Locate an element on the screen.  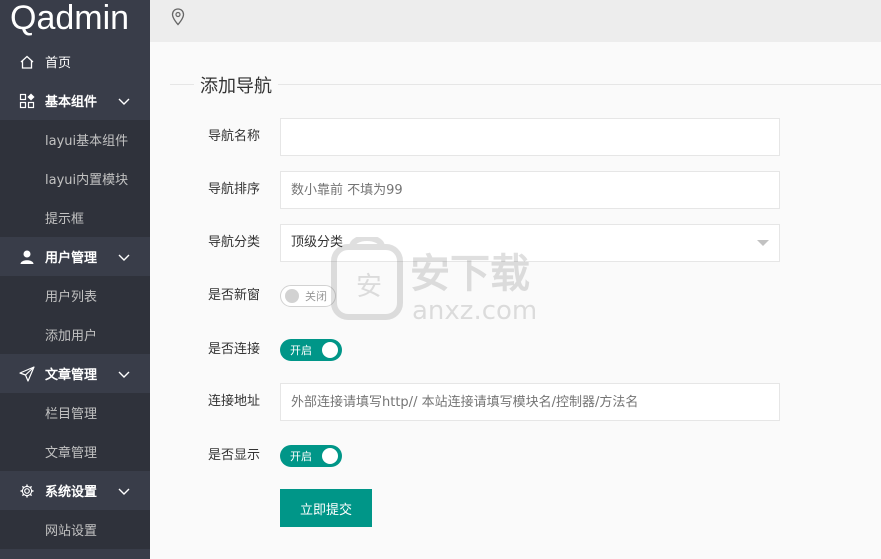
is-link-label: 是否连接 is located at coordinates (234, 349).